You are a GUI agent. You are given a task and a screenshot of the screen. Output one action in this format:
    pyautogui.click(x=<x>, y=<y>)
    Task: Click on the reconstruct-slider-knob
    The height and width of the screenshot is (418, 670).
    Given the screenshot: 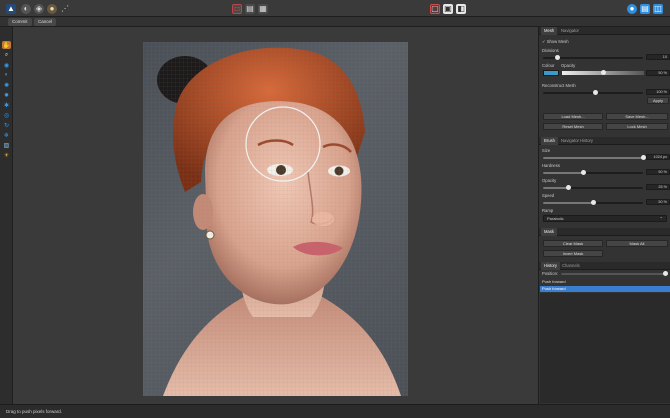 What is the action you would take?
    pyautogui.click(x=595, y=92)
    